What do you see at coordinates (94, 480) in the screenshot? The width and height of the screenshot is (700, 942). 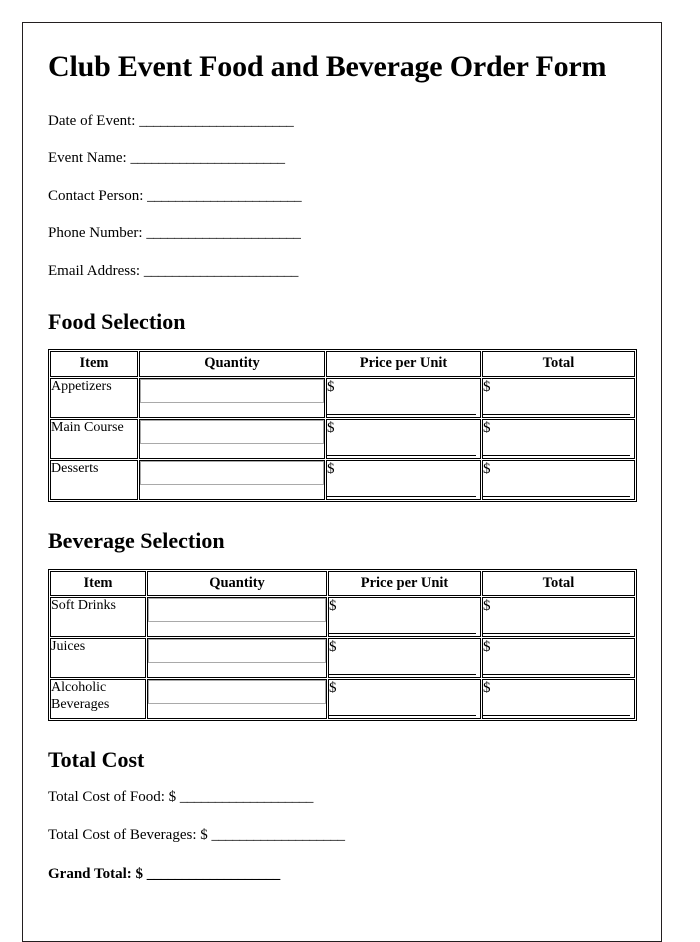 I see `cell-item-name: Desserts` at bounding box center [94, 480].